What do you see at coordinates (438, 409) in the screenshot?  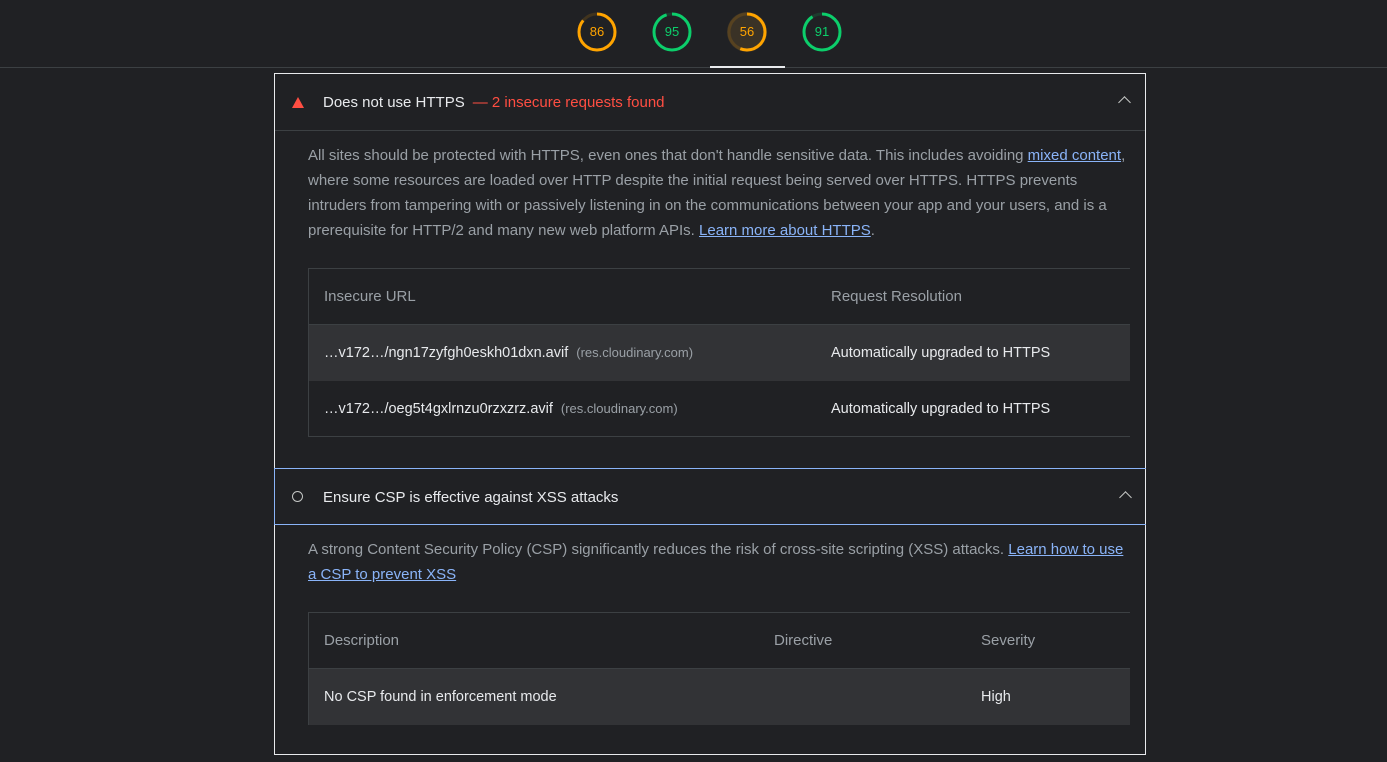 I see `url-text: …v172…/oeg5t4gxlrnzu0rzxzrz.avif` at bounding box center [438, 409].